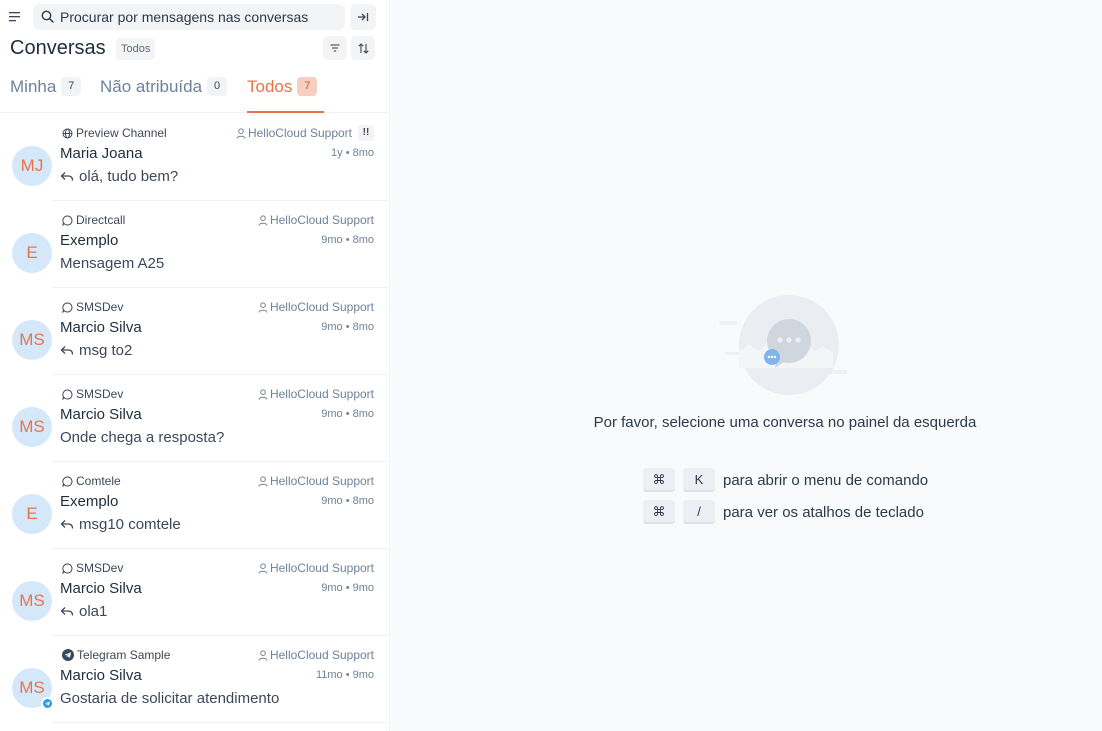 The width and height of the screenshot is (1102, 731). What do you see at coordinates (129, 176) in the screenshot?
I see `message-preview: olá, tudo bem?` at bounding box center [129, 176].